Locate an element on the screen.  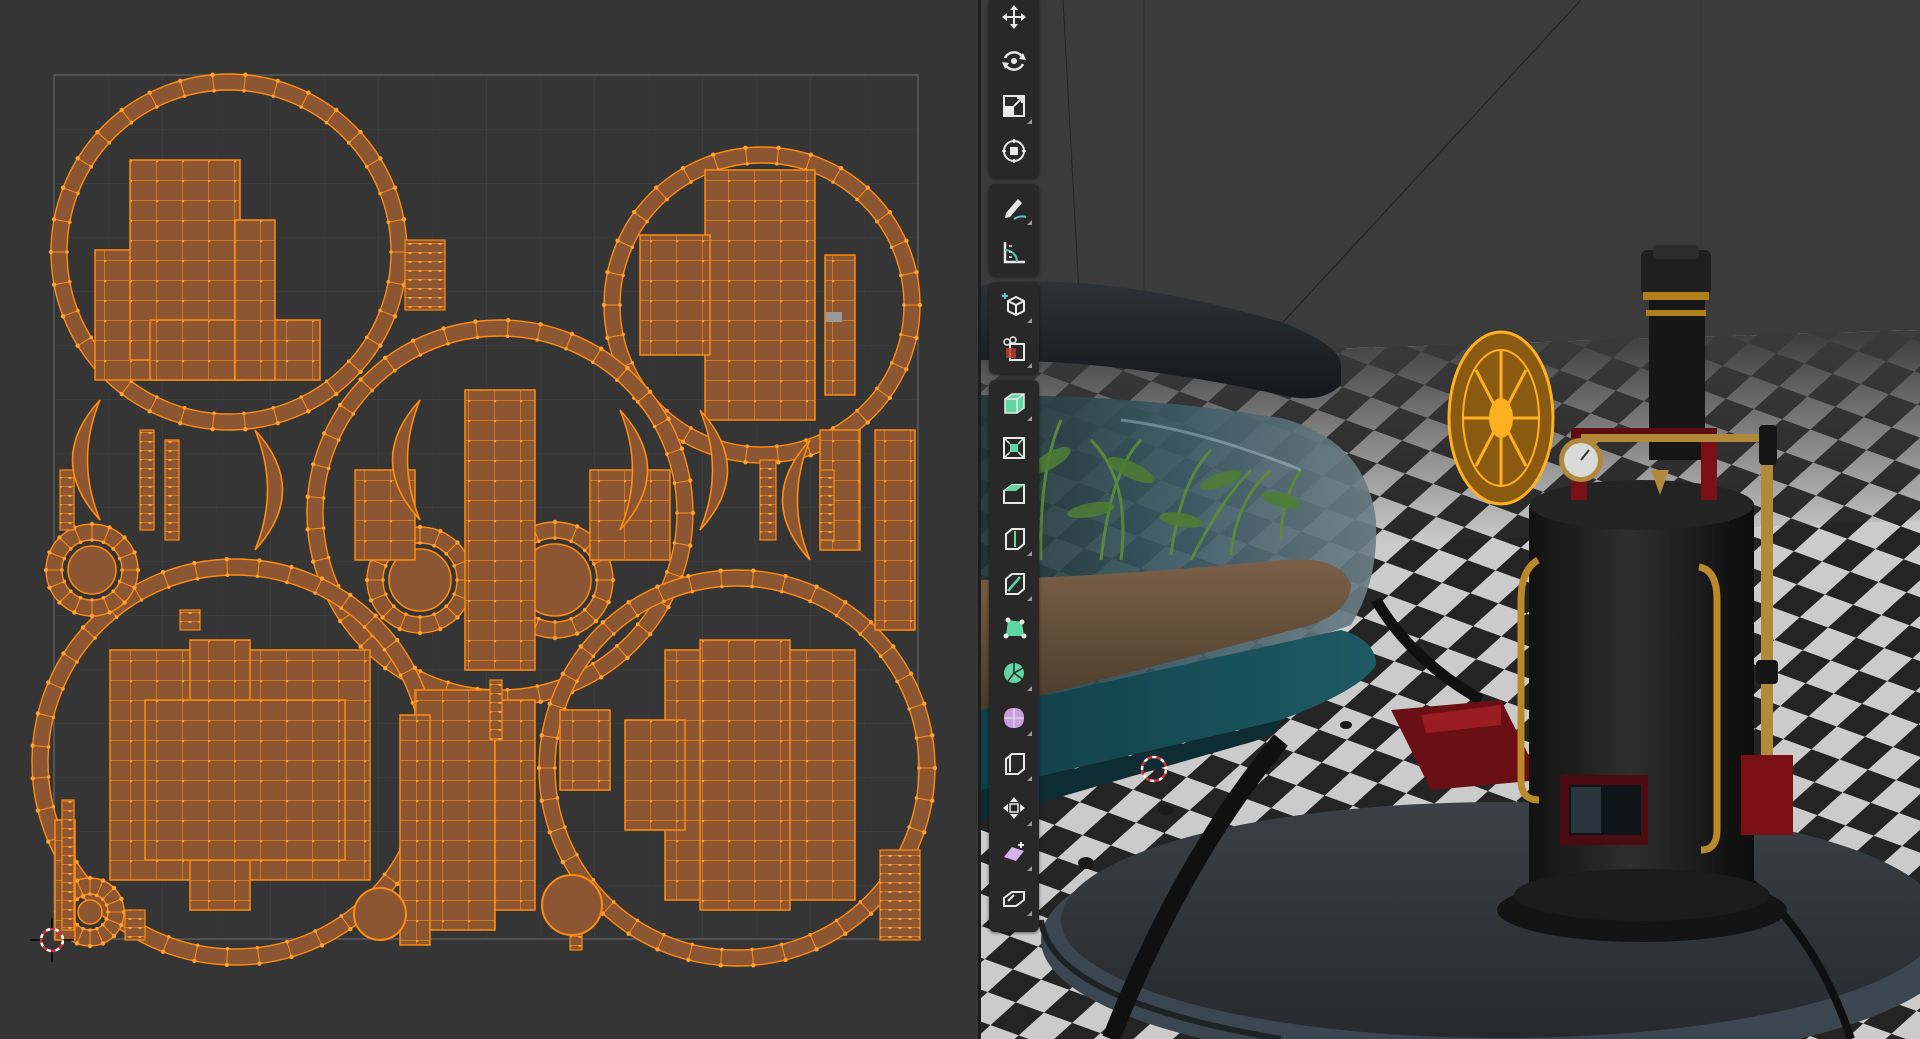
rip-region-tool-icon is located at coordinates (1014, 899).